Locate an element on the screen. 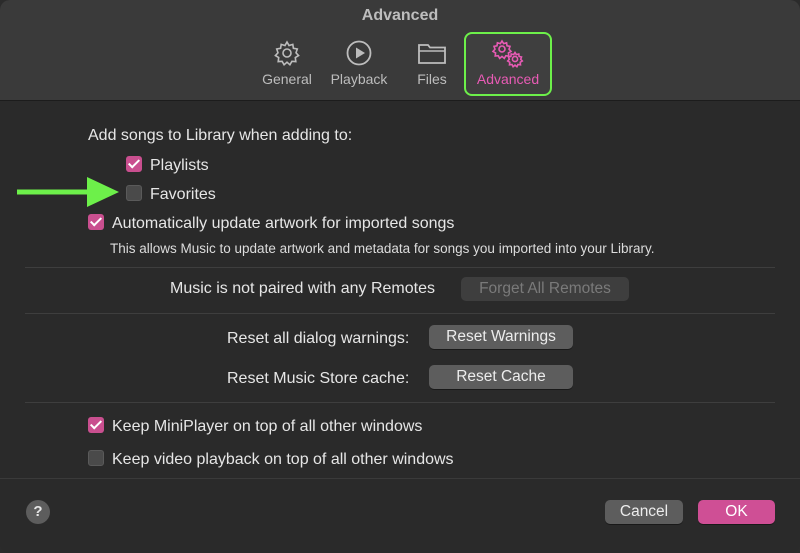 The height and width of the screenshot is (553, 800). playlists-label: Playlists is located at coordinates (179, 165).